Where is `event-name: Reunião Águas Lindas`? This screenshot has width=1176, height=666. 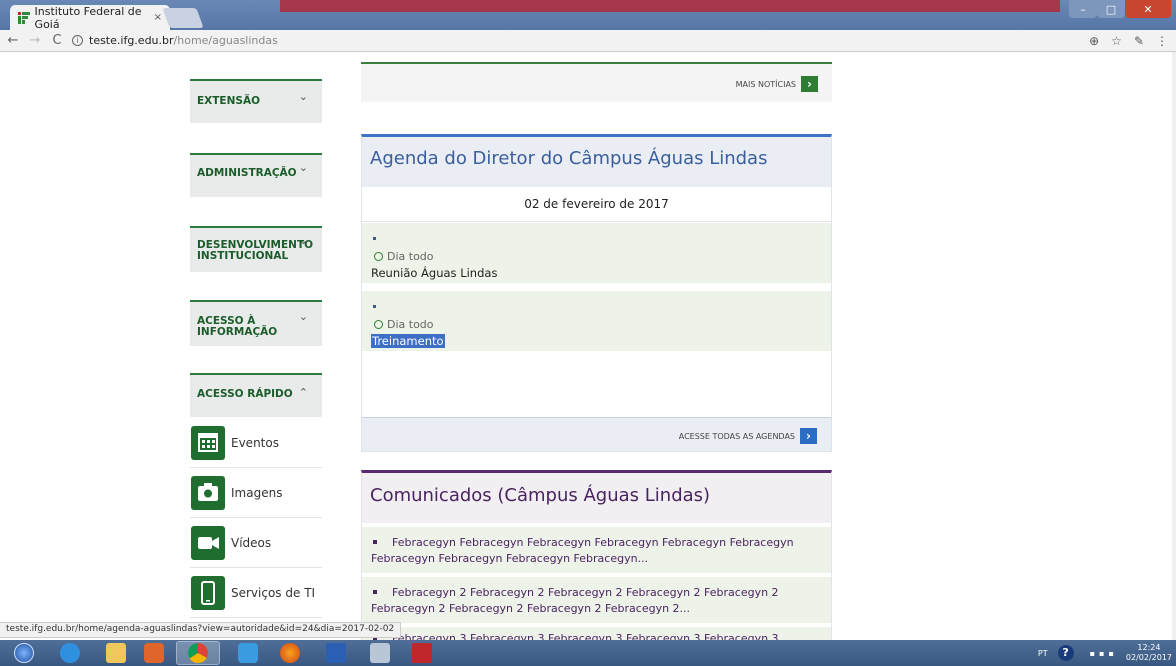 event-name: Reunião Águas Lindas is located at coordinates (434, 273).